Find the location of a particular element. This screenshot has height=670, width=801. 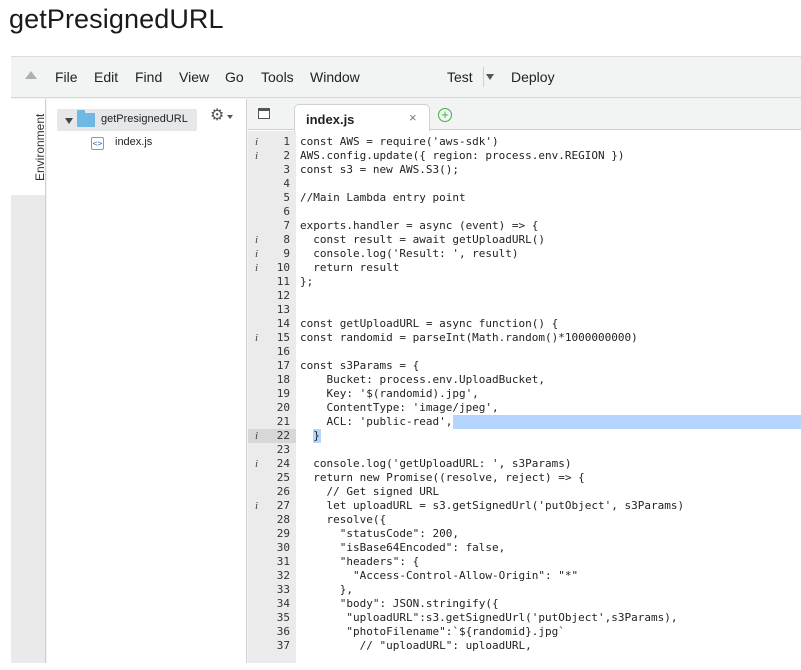

menu-go: Go is located at coordinates (234, 77).